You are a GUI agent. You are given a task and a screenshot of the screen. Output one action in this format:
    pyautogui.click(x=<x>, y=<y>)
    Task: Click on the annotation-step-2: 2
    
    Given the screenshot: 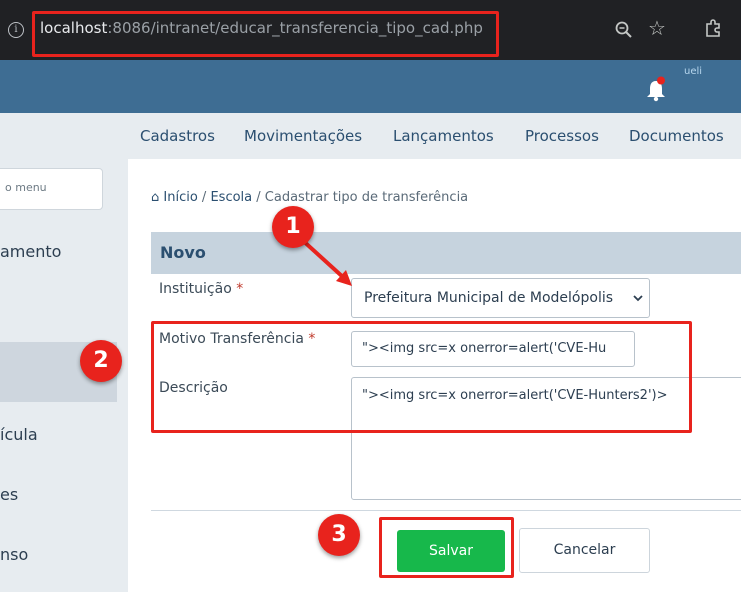 What is the action you would take?
    pyautogui.click(x=101, y=361)
    